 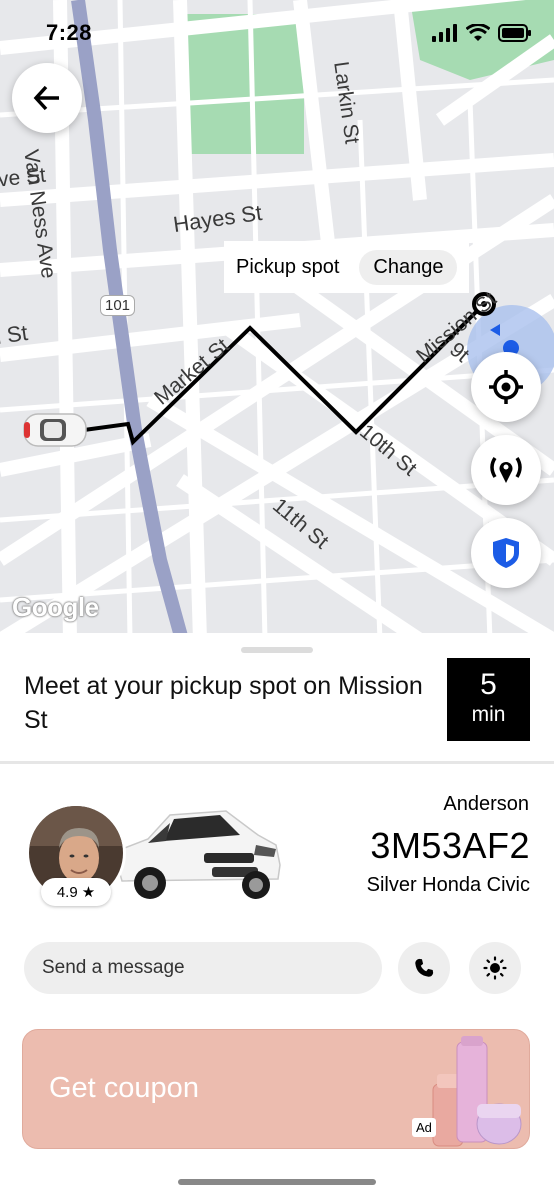 I want to click on street-label-l-st: l St, so click(x=15, y=334).